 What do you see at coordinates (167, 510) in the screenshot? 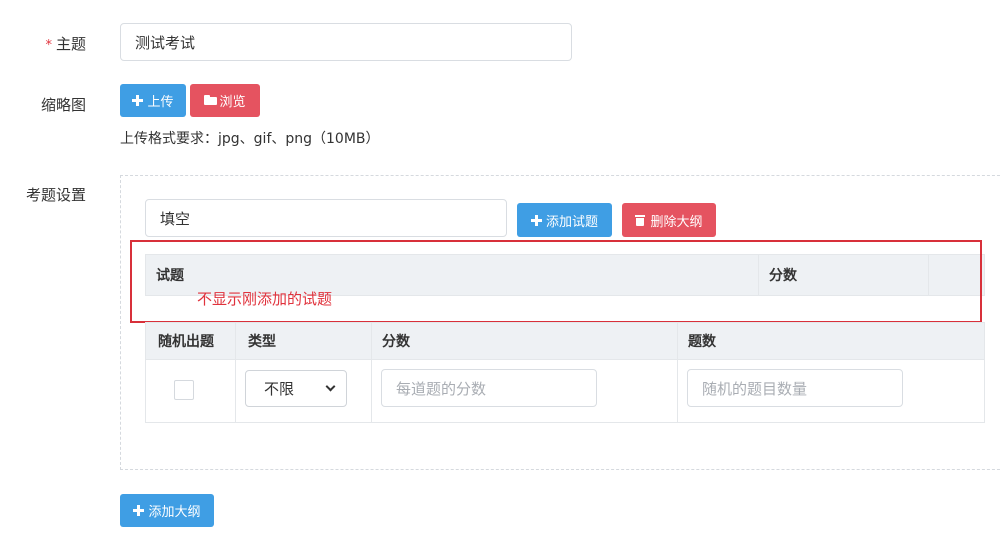
I see `add-outline-button: 添加大纲` at bounding box center [167, 510].